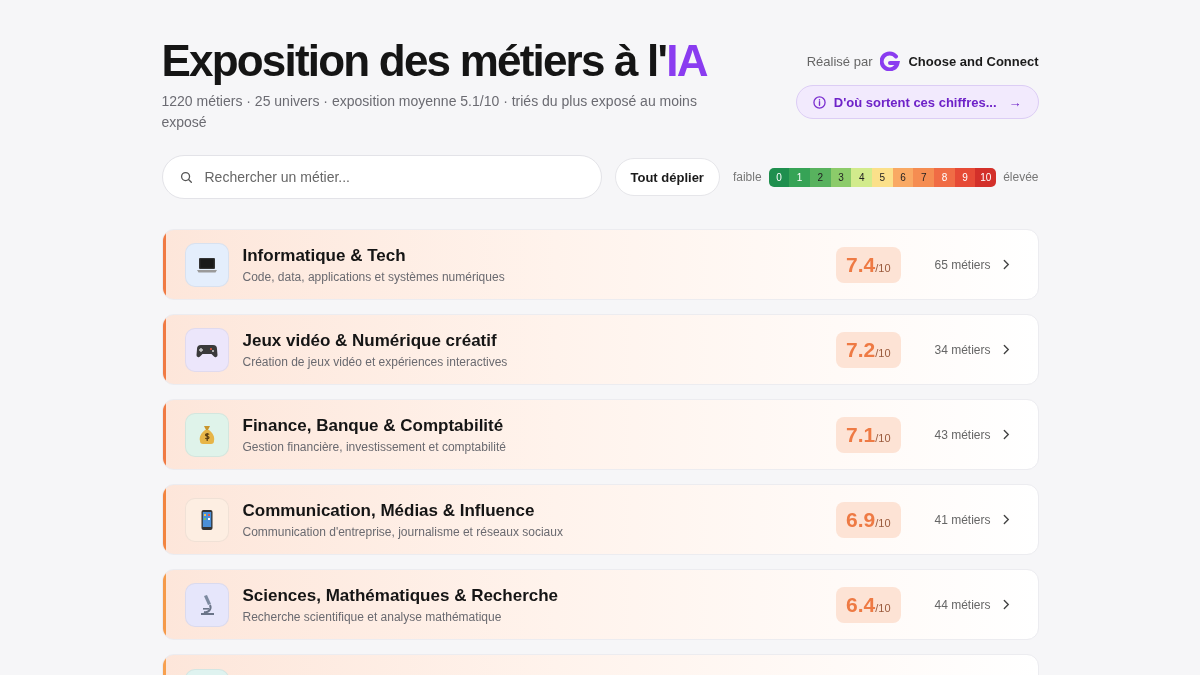  Describe the element at coordinates (868, 264) in the screenshot. I see `exposure-score: 7.4/10` at that location.